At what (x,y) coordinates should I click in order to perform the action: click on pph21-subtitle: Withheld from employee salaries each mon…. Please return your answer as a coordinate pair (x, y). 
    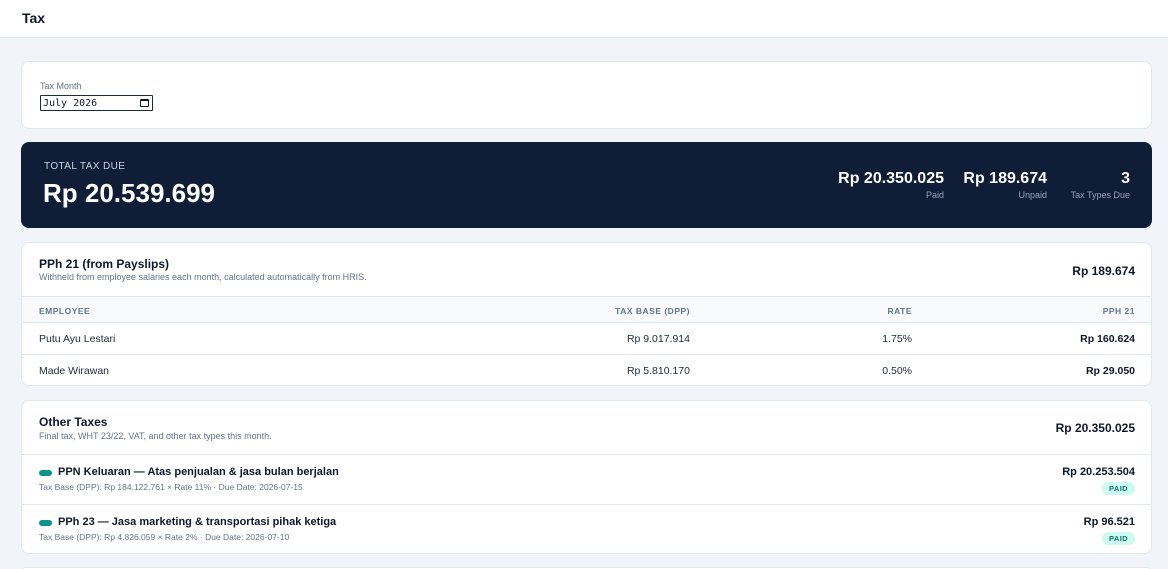
    Looking at the image, I should click on (203, 277).